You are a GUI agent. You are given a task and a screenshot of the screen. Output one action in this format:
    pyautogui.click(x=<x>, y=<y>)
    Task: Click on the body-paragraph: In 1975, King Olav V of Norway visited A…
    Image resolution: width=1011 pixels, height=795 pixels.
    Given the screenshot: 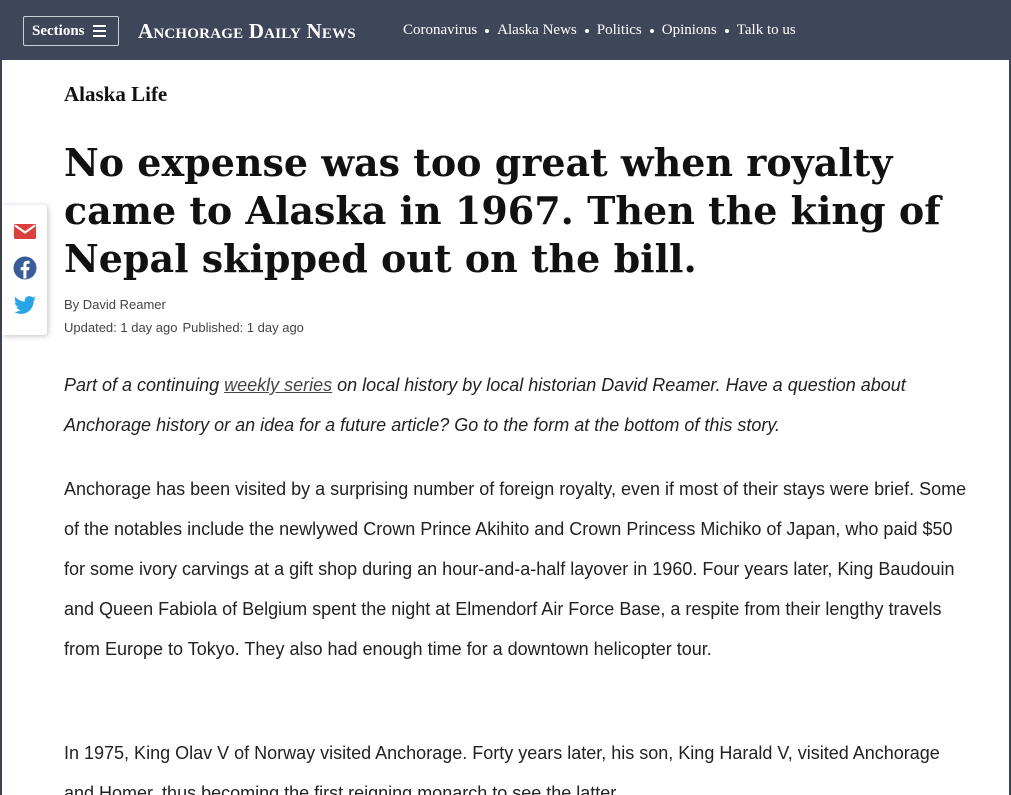 What is the action you would take?
    pyautogui.click(x=502, y=769)
    